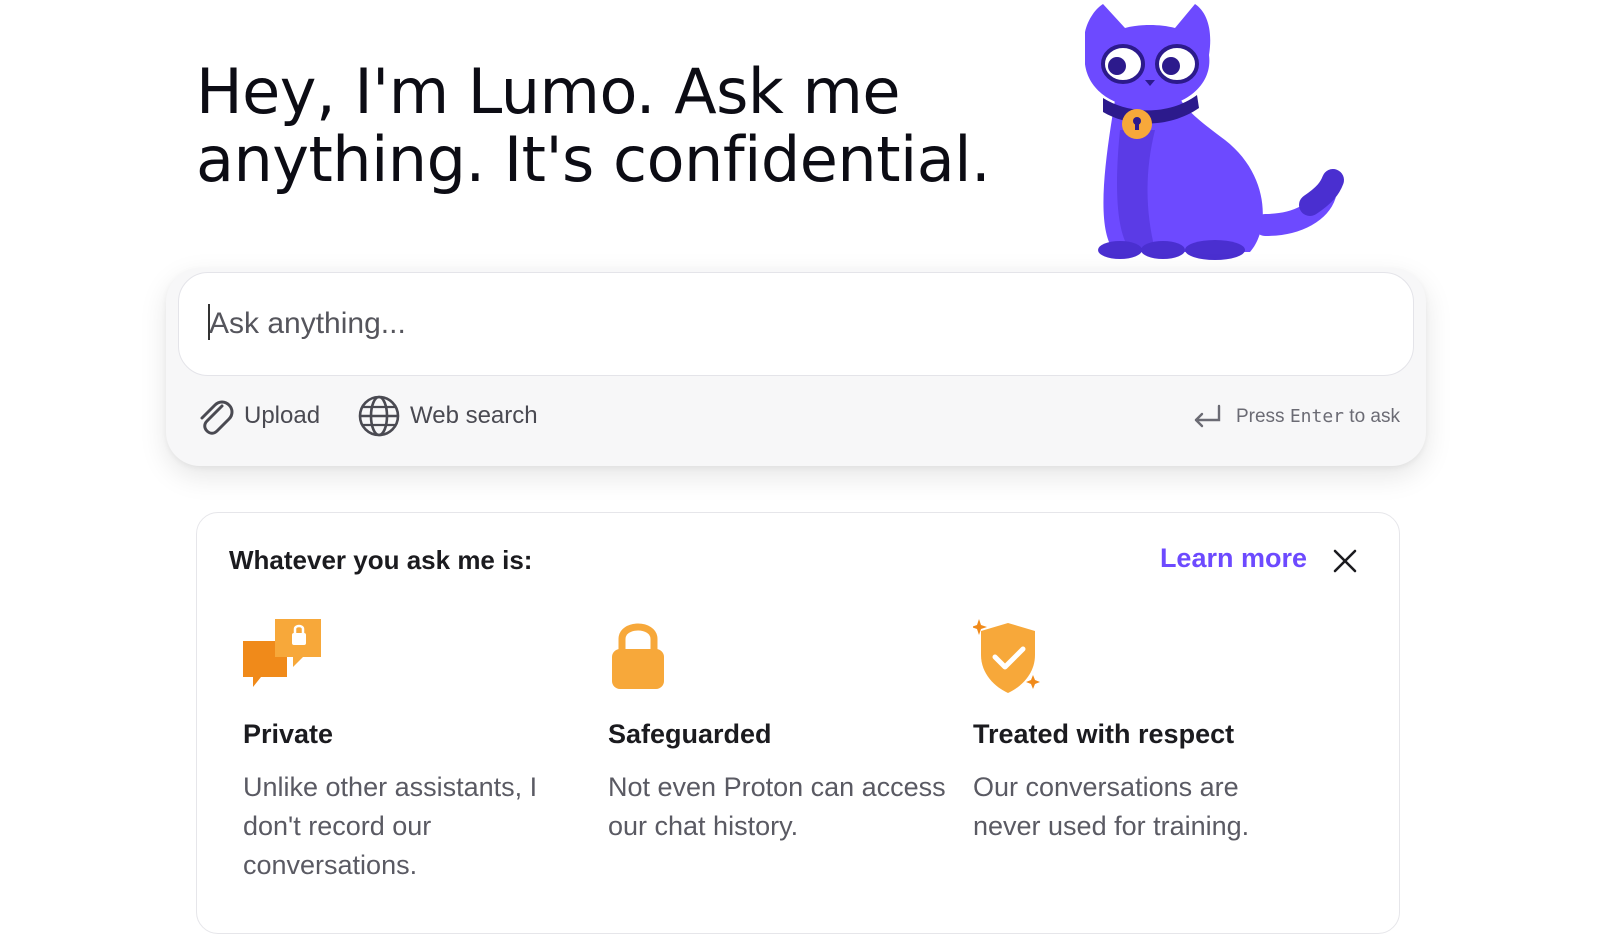  Describe the element at coordinates (1374, 416) in the screenshot. I see `enter-hint-suffix: to ask` at that location.